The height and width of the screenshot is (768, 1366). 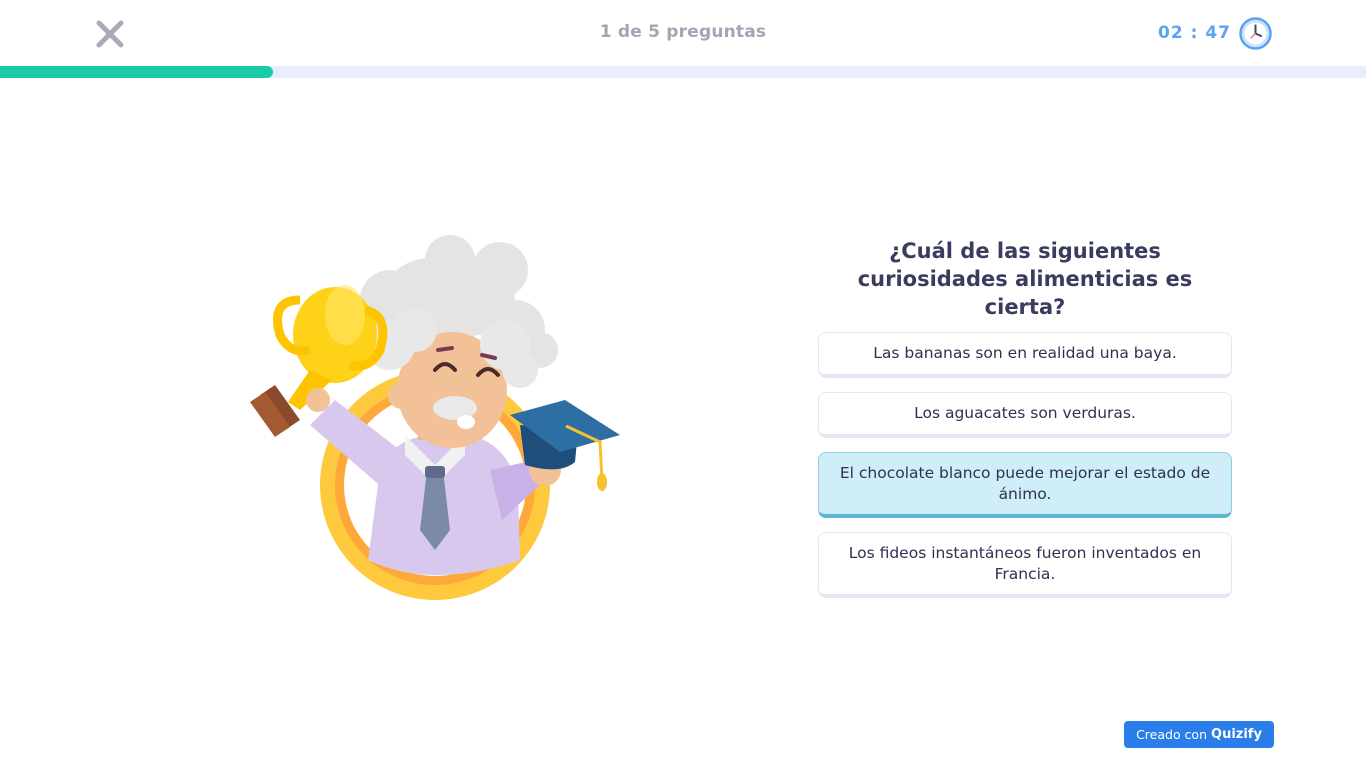 I want to click on timer-text: 02 : 47, so click(x=1194, y=33).